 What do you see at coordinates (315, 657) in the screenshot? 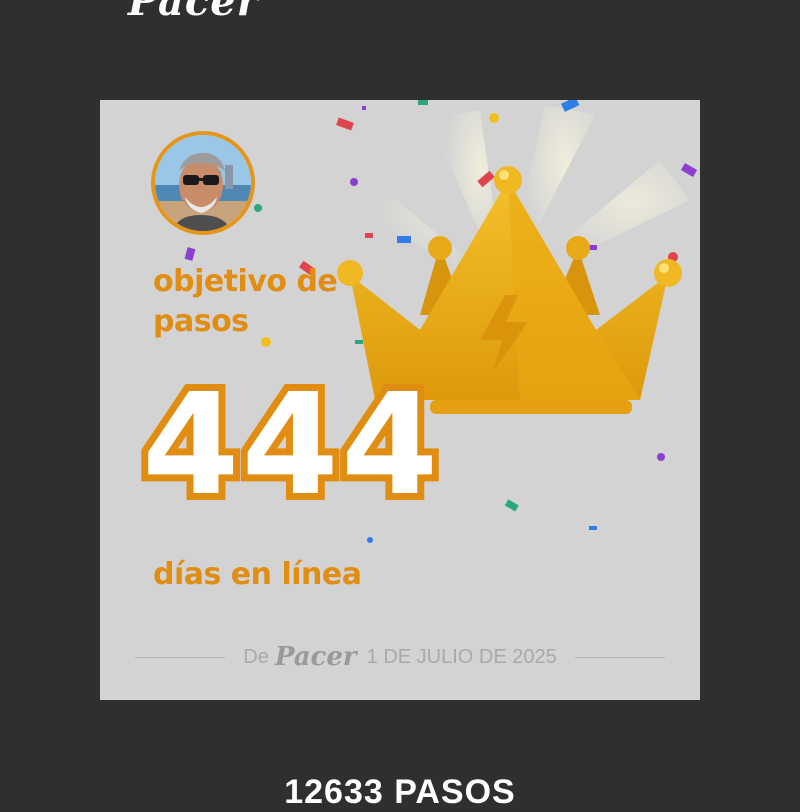
I see `footer-brand: Pacer` at bounding box center [315, 657].